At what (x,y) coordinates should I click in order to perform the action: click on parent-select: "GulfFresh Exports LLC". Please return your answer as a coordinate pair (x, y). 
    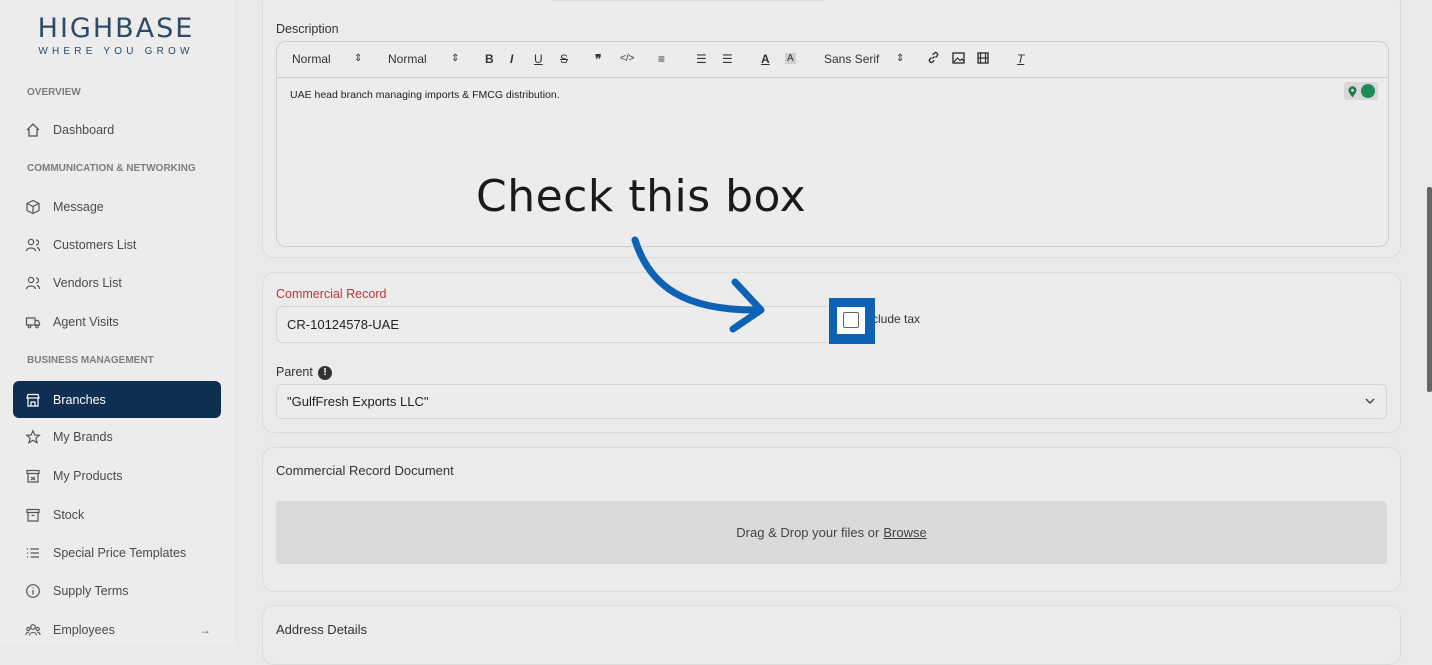
    Looking at the image, I should click on (831, 401).